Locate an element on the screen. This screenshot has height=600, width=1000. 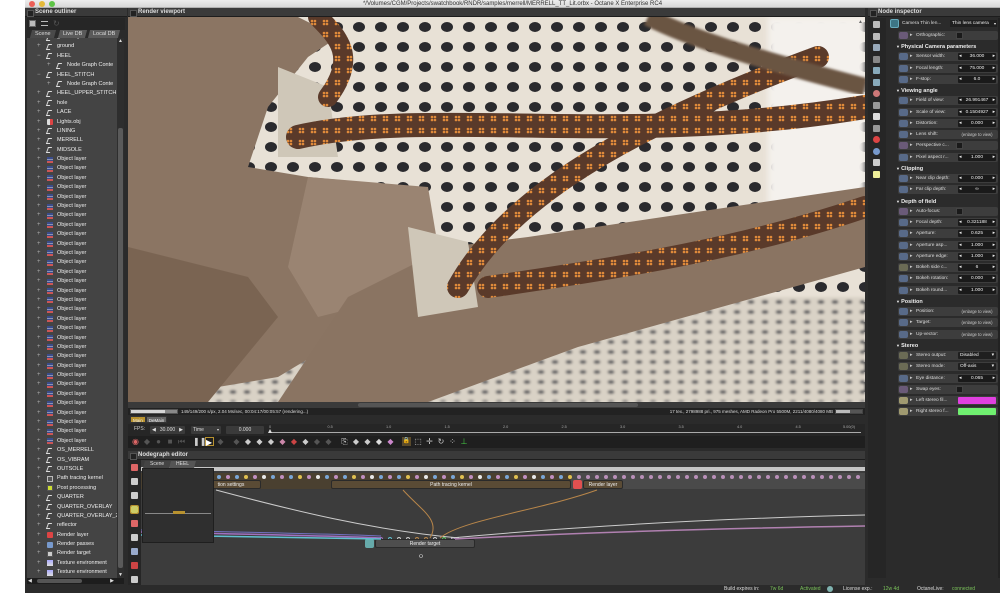
outliner-item: + QUARTER_OVERLAY is located at coordinates (72, 507).